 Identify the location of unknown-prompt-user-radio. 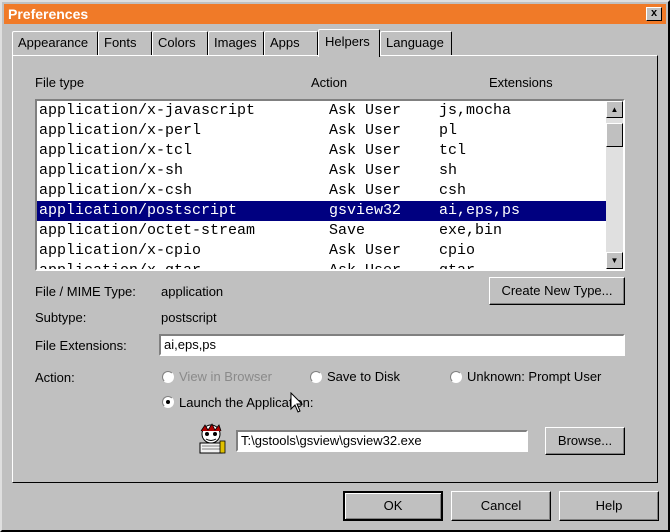
(456, 377).